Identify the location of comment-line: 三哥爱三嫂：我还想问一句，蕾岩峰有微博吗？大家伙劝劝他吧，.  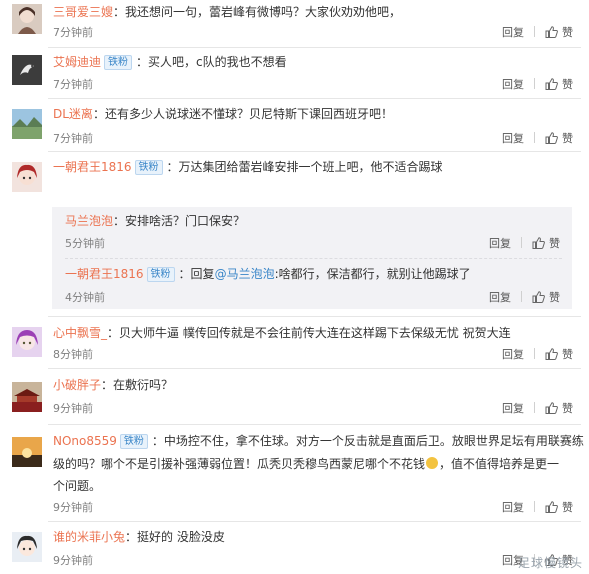
(227, 12).